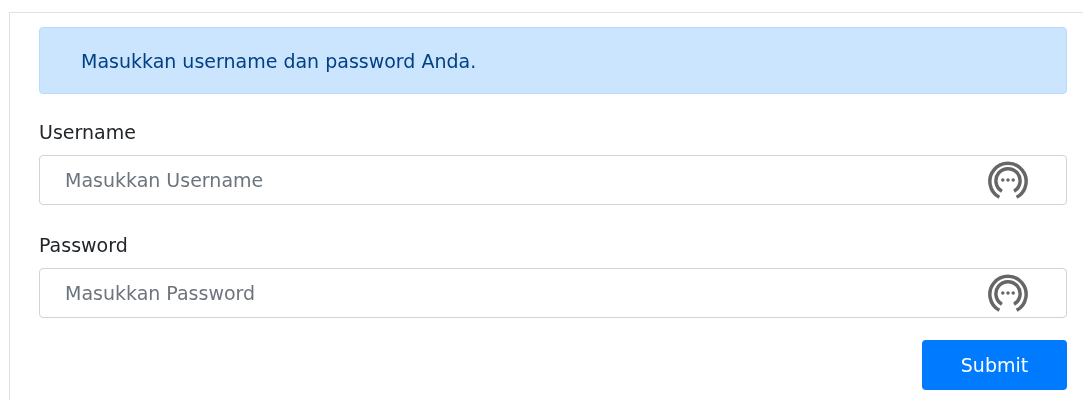 The image size is (1083, 400). I want to click on username-field: Masukkan Username, so click(553, 180).